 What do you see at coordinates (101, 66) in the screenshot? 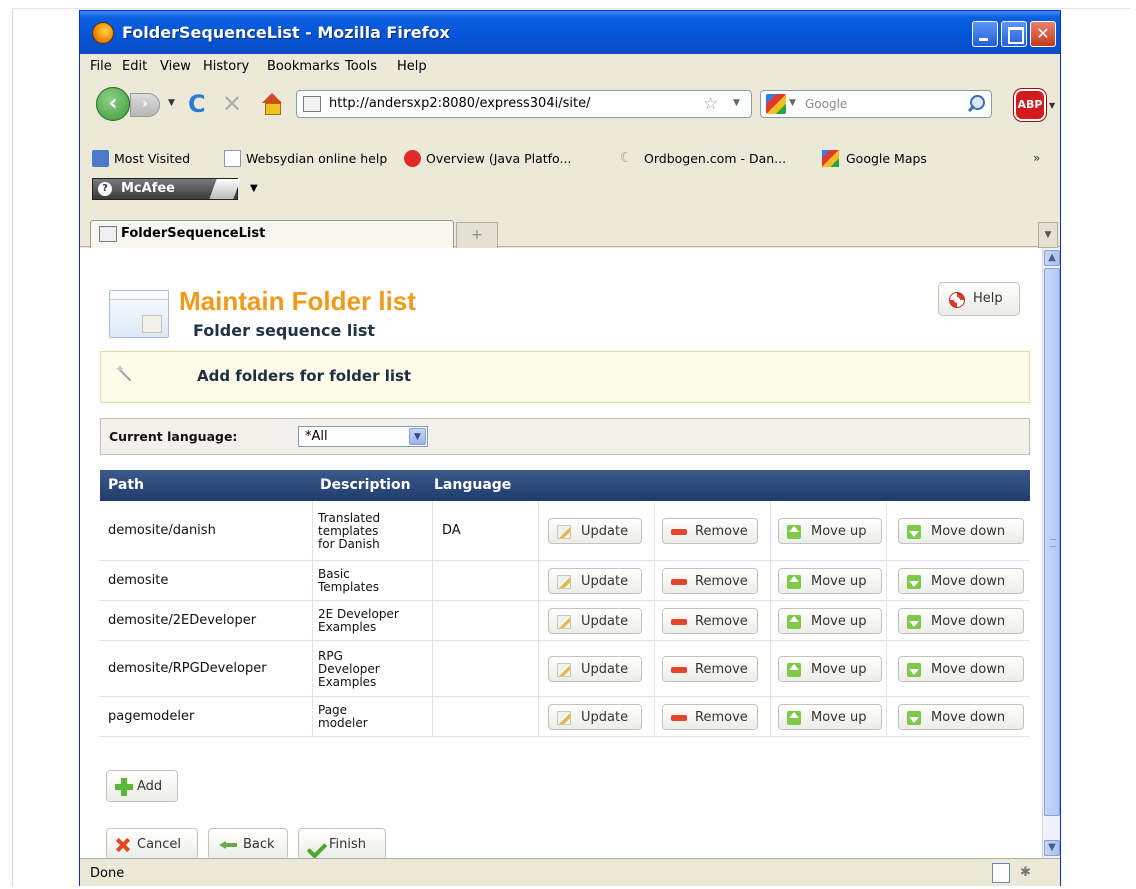
I see `menu-file: File` at bounding box center [101, 66].